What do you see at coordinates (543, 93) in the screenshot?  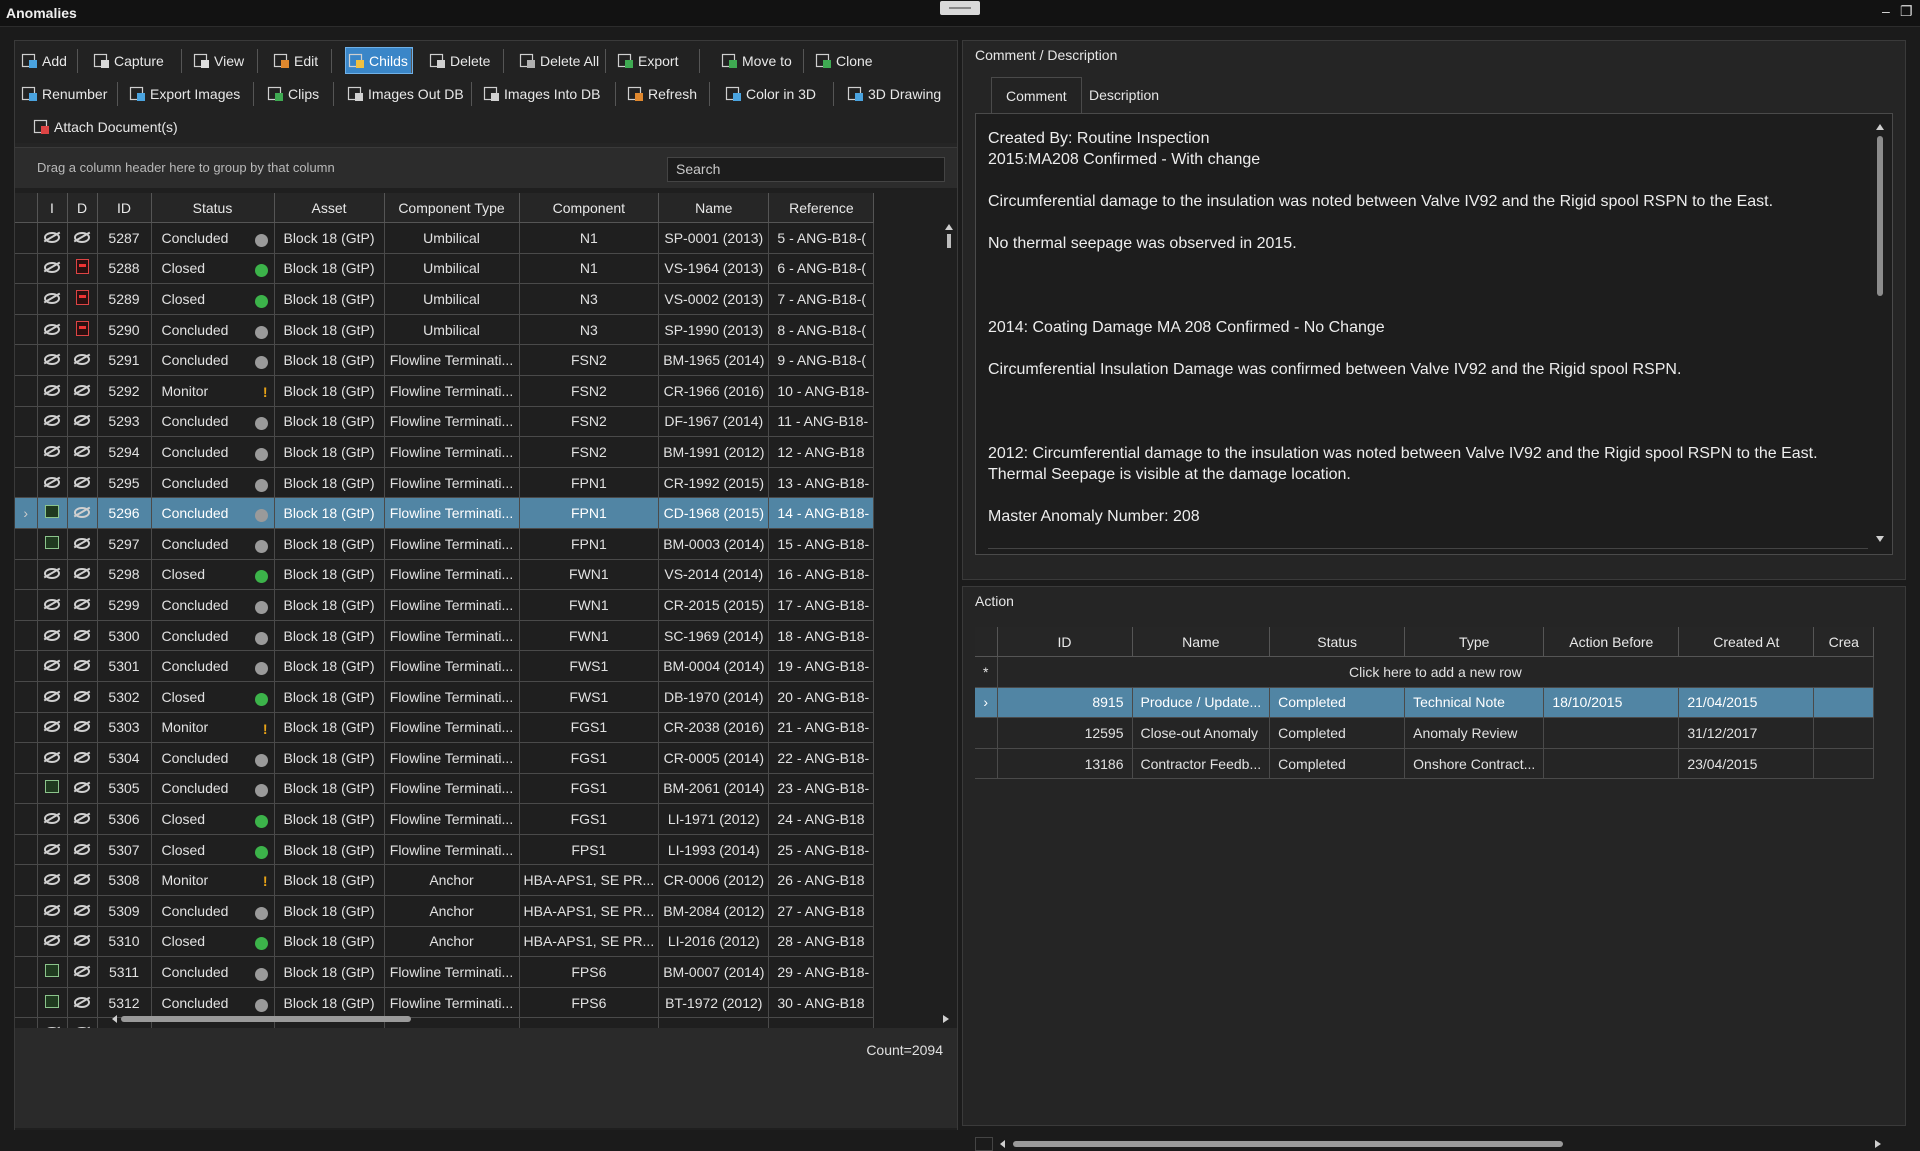 I see `images-into-db-button: Images Into DB` at bounding box center [543, 93].